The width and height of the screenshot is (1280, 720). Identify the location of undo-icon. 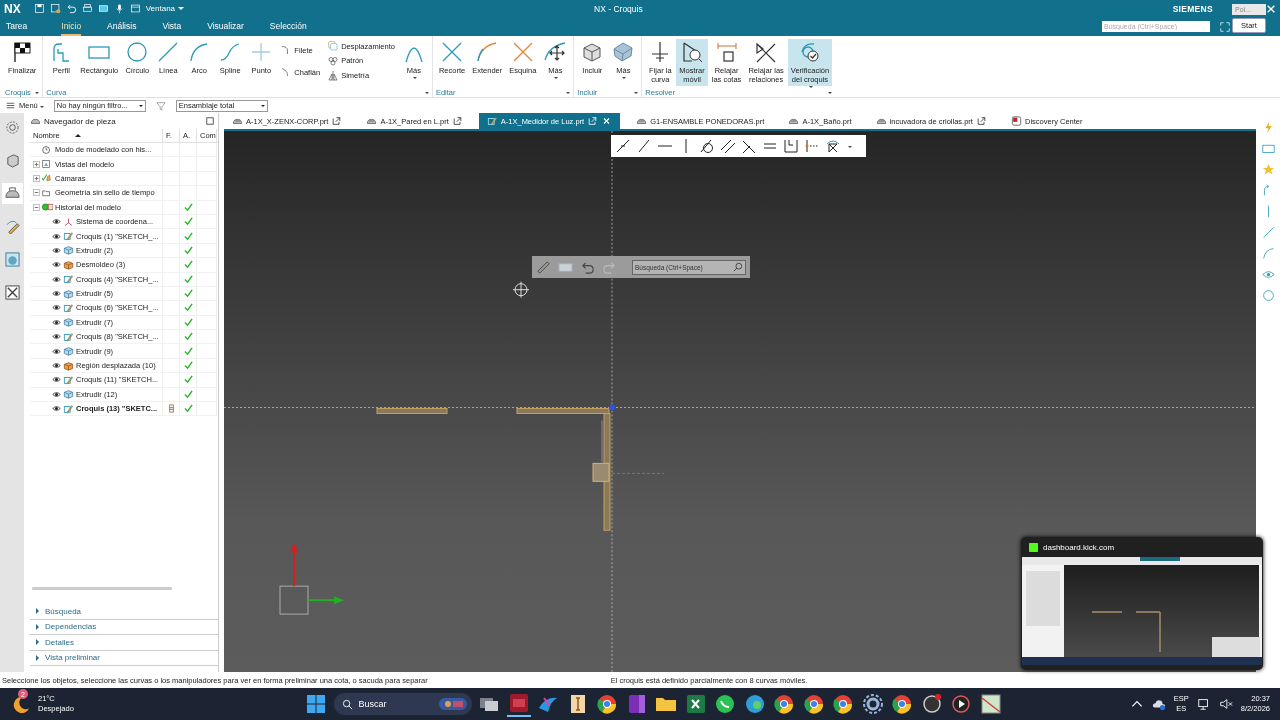
(71, 8).